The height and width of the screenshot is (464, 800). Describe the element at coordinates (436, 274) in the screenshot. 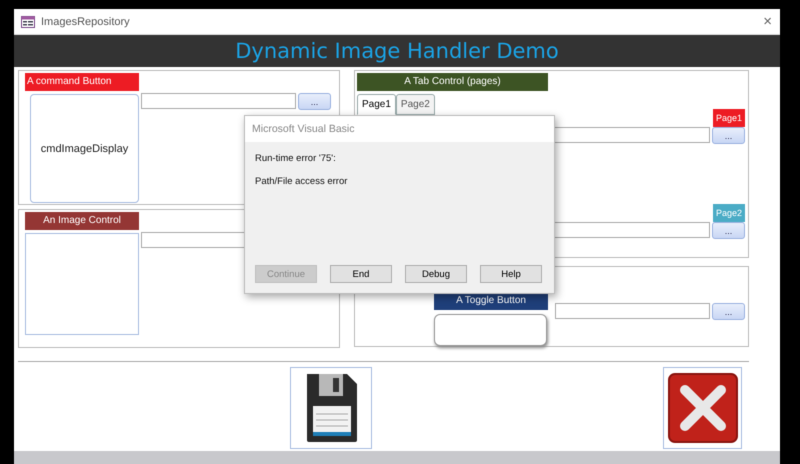

I see `dialog-button: Debug` at that location.